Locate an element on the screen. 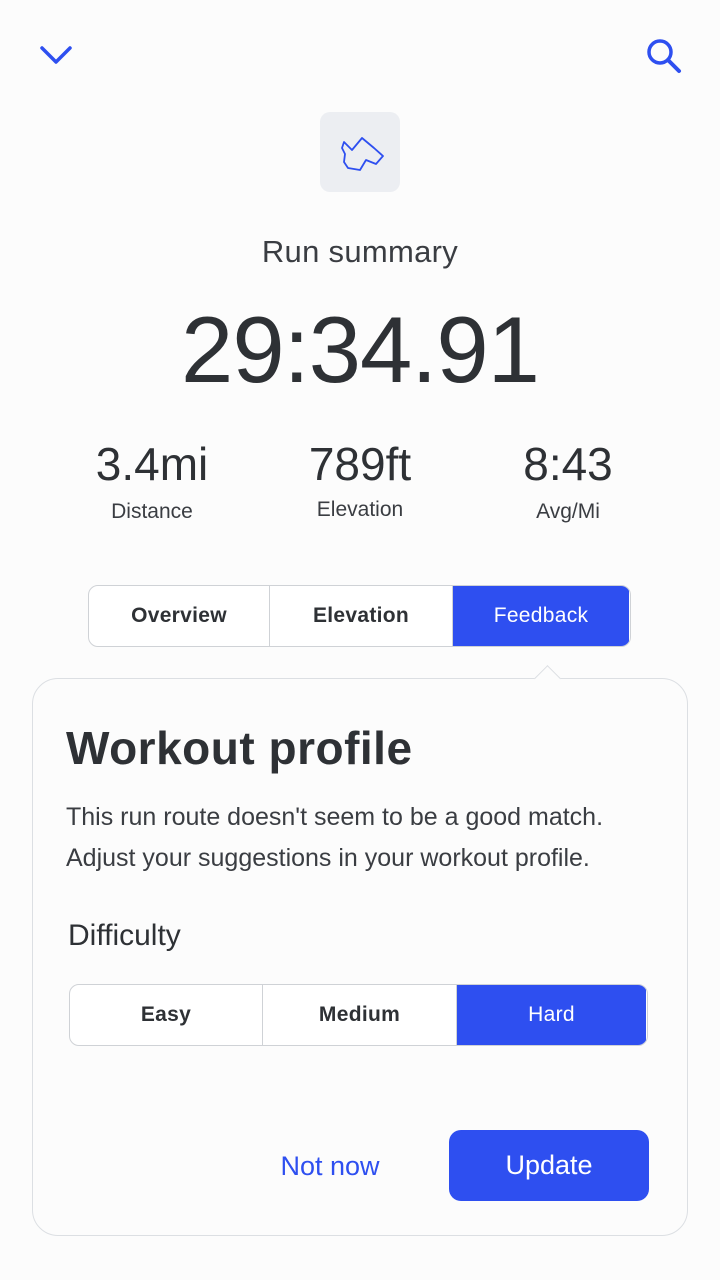  difficulty-medium: Medium is located at coordinates (360, 1015).